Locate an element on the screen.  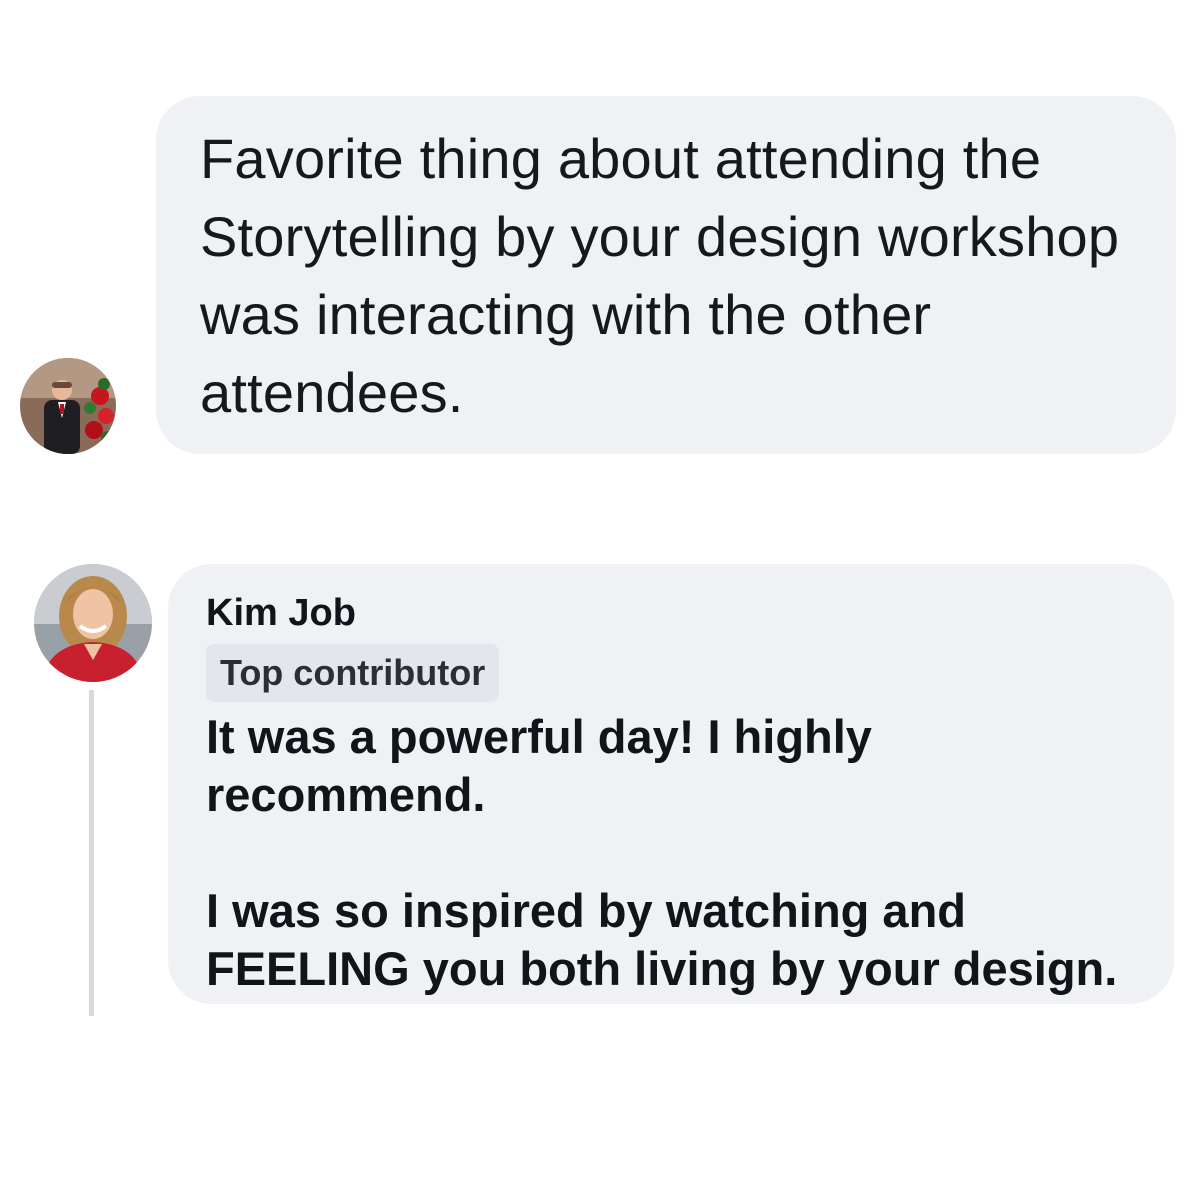
top-contributor-badge: Top contributor is located at coordinates (353, 673).